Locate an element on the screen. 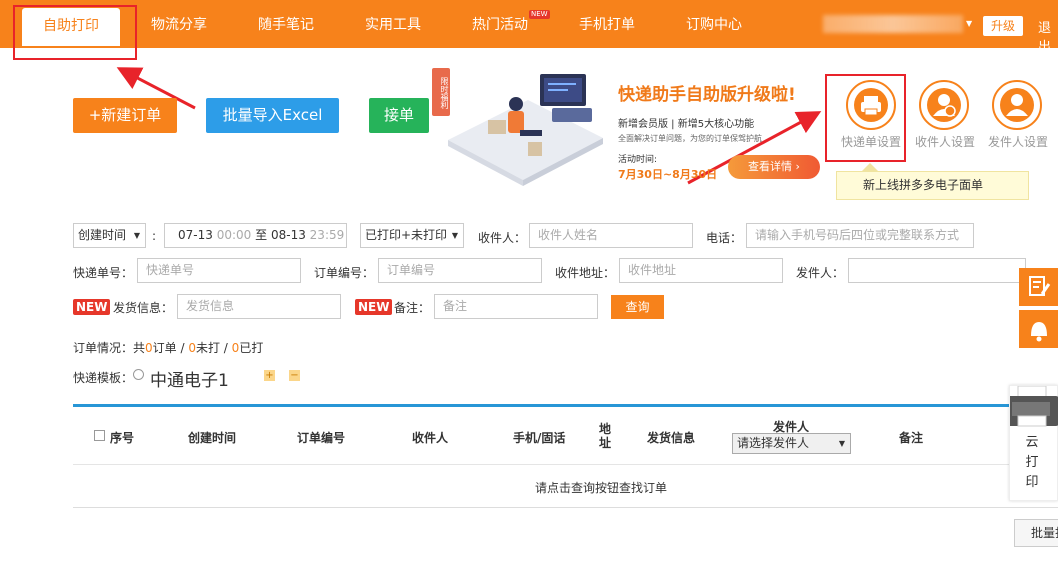 This screenshot has width=1058, height=588. table-header-divider is located at coordinates (565, 464).